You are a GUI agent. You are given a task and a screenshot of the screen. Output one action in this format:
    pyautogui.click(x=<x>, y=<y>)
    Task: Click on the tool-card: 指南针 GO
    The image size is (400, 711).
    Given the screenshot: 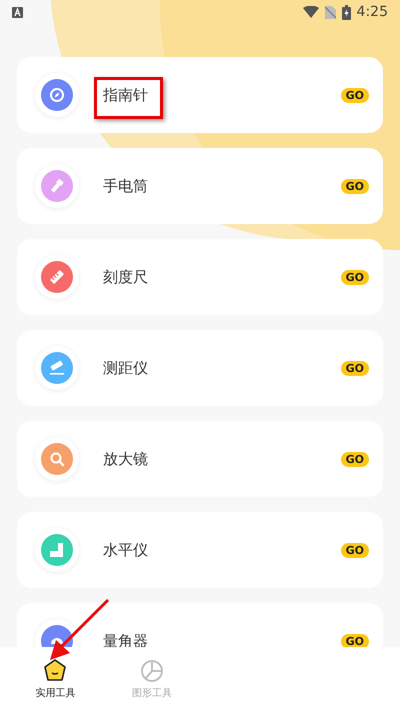 What is the action you would take?
    pyautogui.click(x=200, y=95)
    